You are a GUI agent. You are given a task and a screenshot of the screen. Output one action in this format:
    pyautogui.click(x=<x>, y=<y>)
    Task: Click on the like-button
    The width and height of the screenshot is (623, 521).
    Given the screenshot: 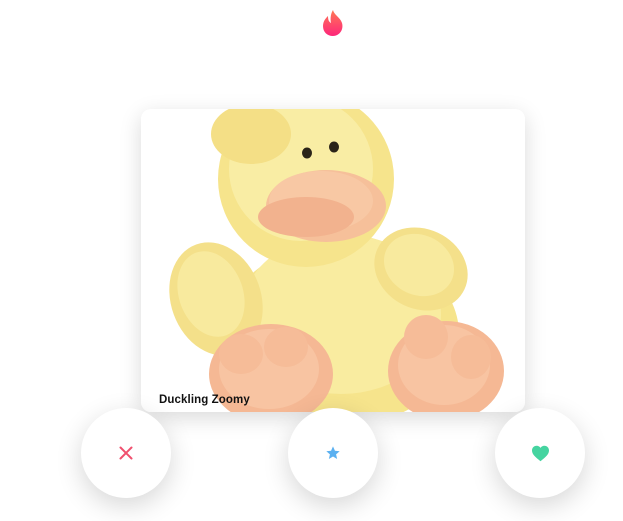 What is the action you would take?
    pyautogui.click(x=540, y=453)
    